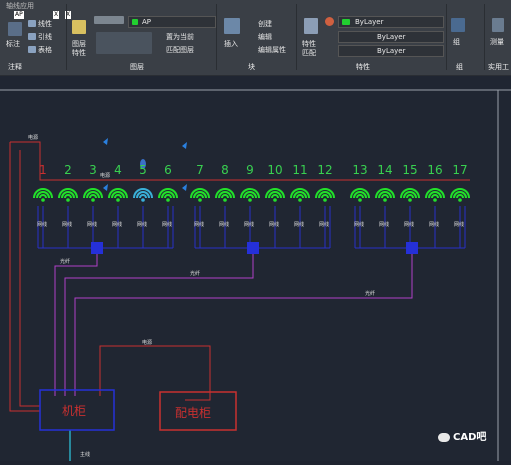  I want to click on ap-number: 4, so click(118, 170).